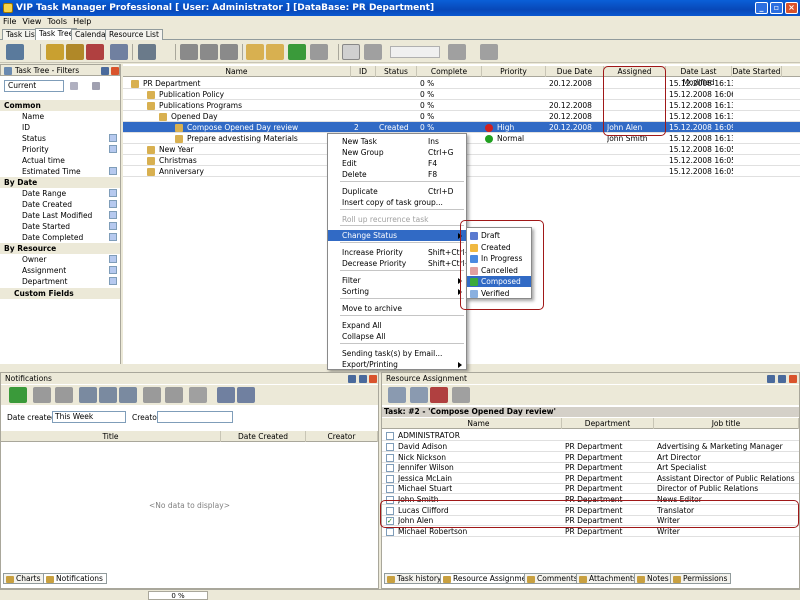 The height and width of the screenshot is (600, 800). Describe the element at coordinates (60, 248) in the screenshot. I see `filter-section-by-resource: By Resource` at that location.